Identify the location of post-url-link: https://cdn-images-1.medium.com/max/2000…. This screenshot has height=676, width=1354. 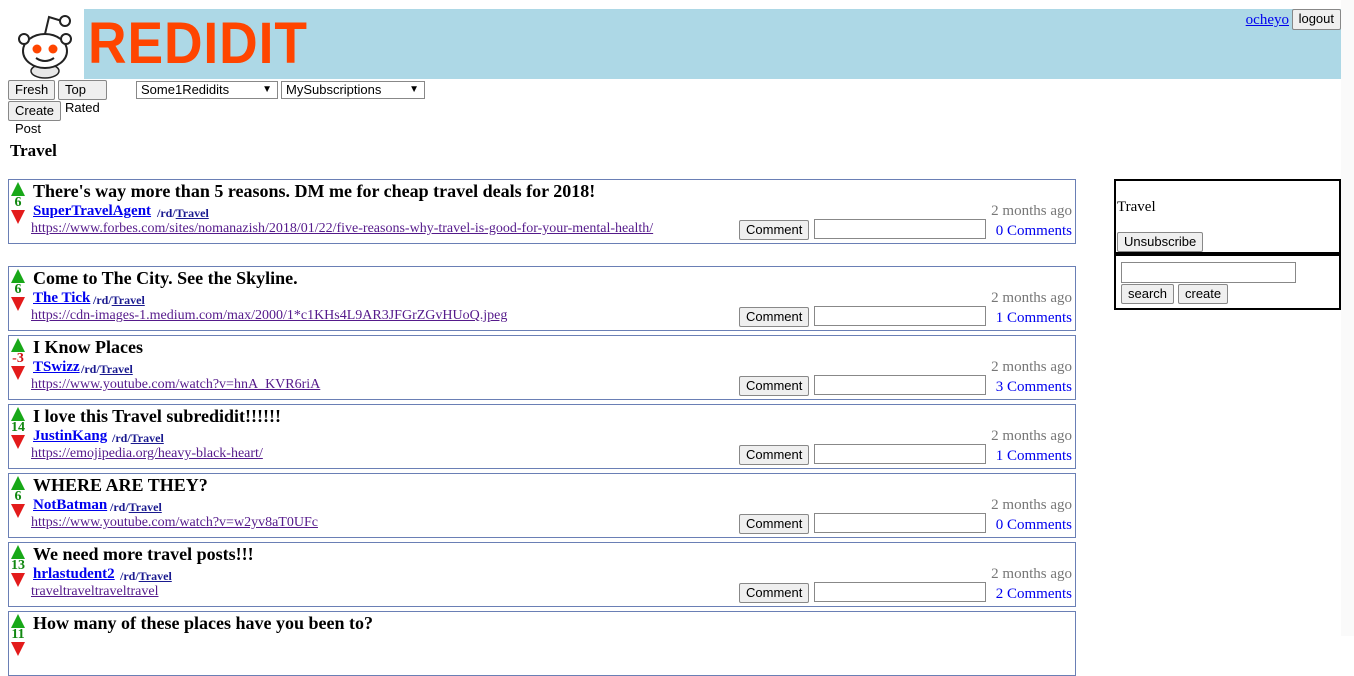
(269, 316).